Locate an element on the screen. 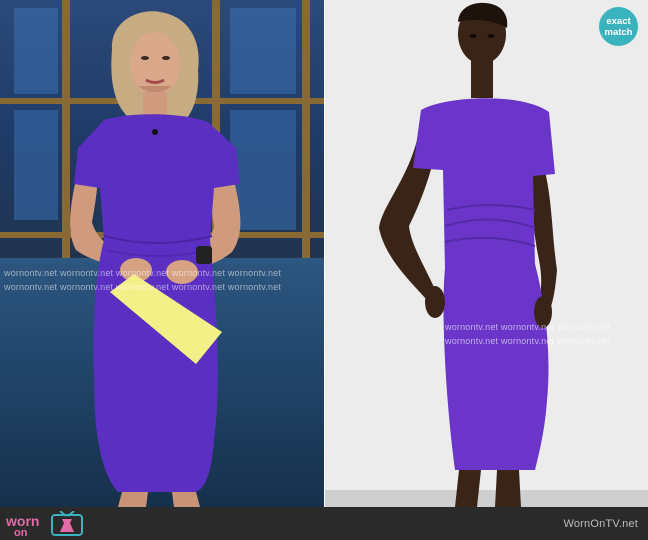  exact-match-badge: exact match is located at coordinates (618, 26).